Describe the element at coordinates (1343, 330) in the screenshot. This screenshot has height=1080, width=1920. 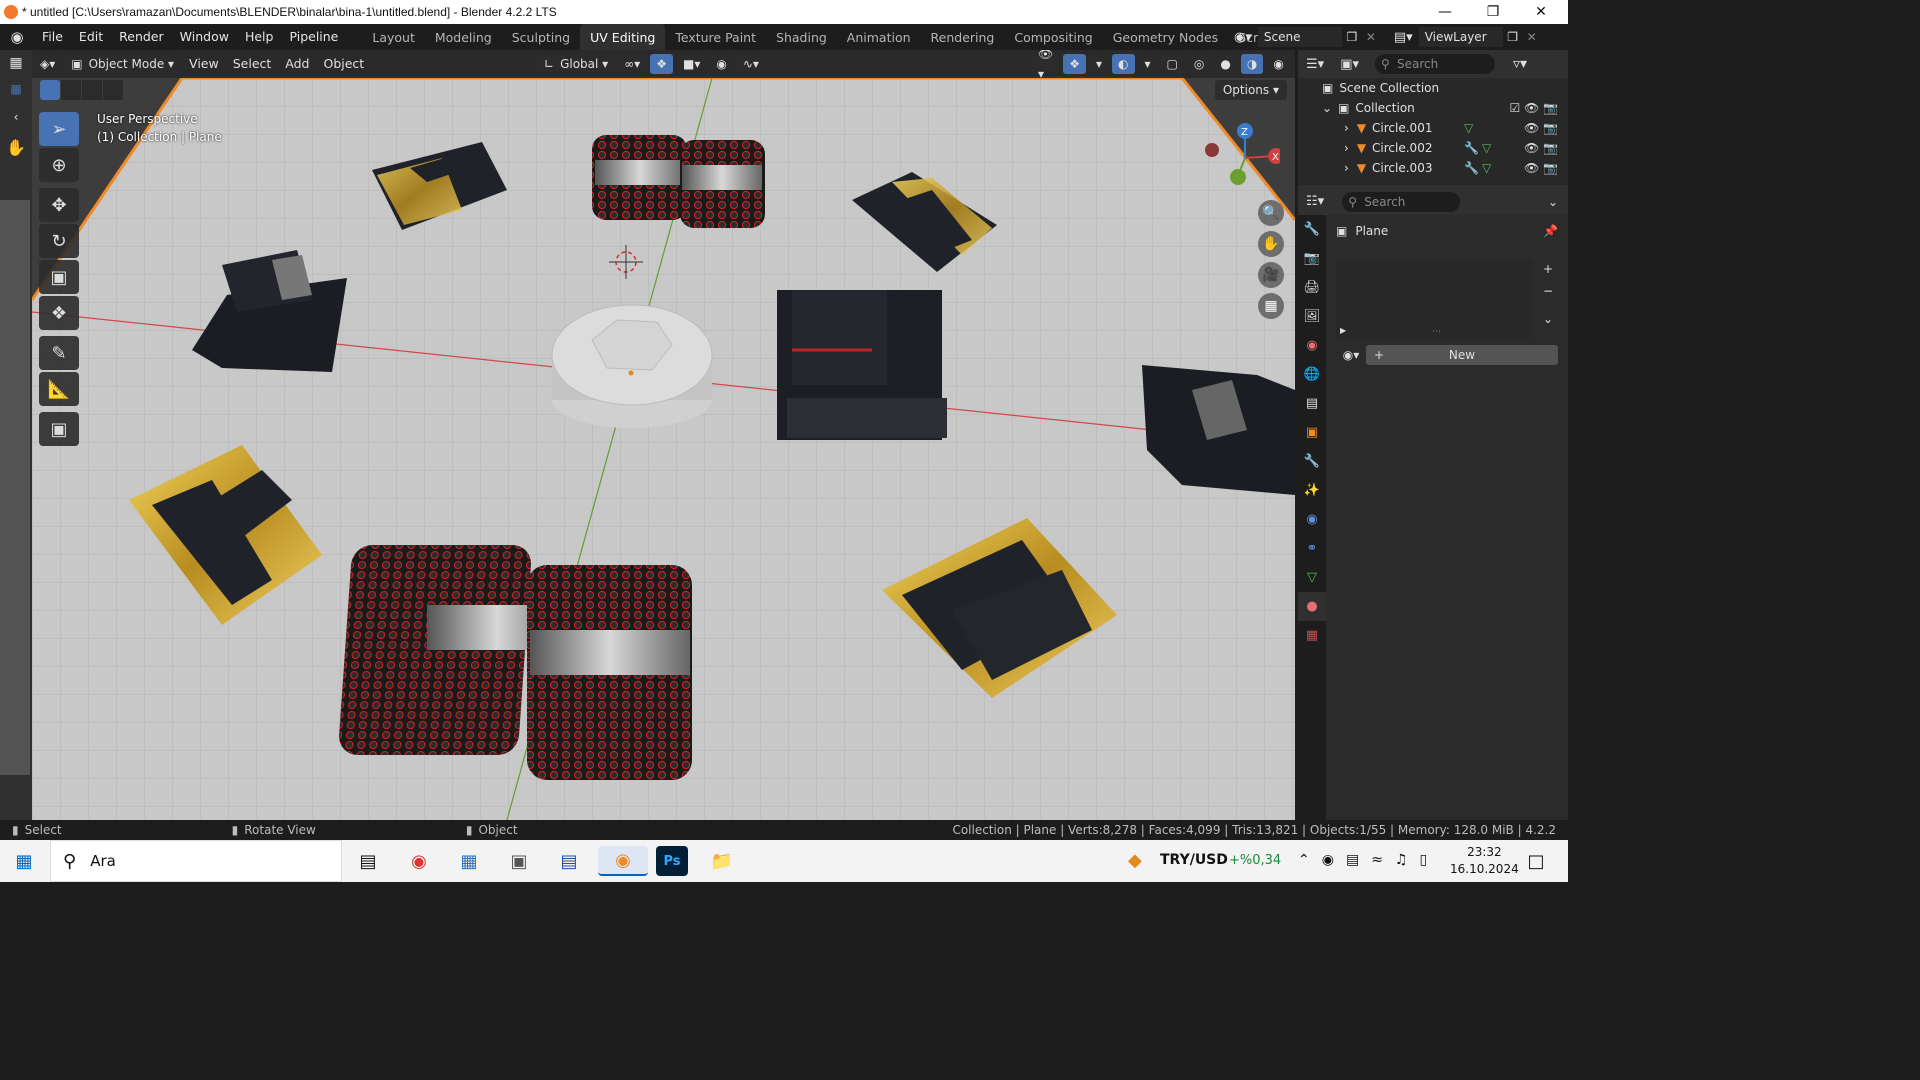
I see `expand-triangle-icon: ▶` at that location.